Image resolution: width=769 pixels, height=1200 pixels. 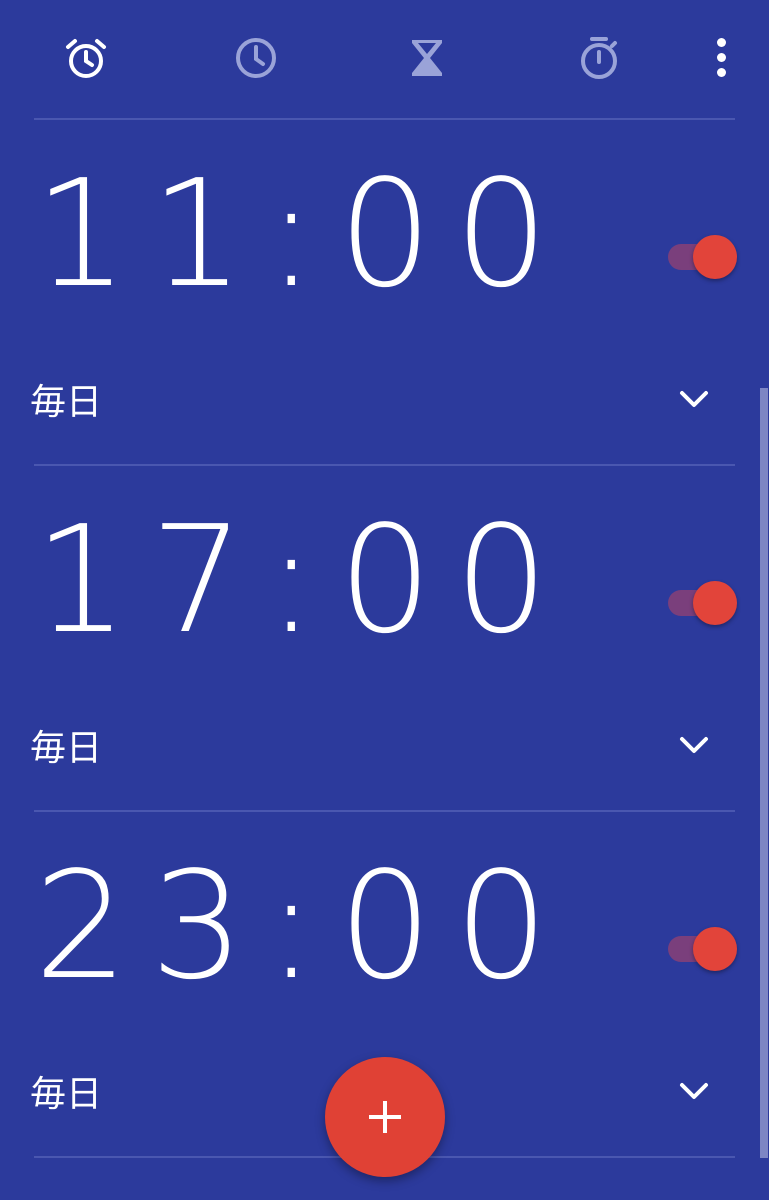 I want to click on alarm-time: 23:00, so click(x=302, y=926).